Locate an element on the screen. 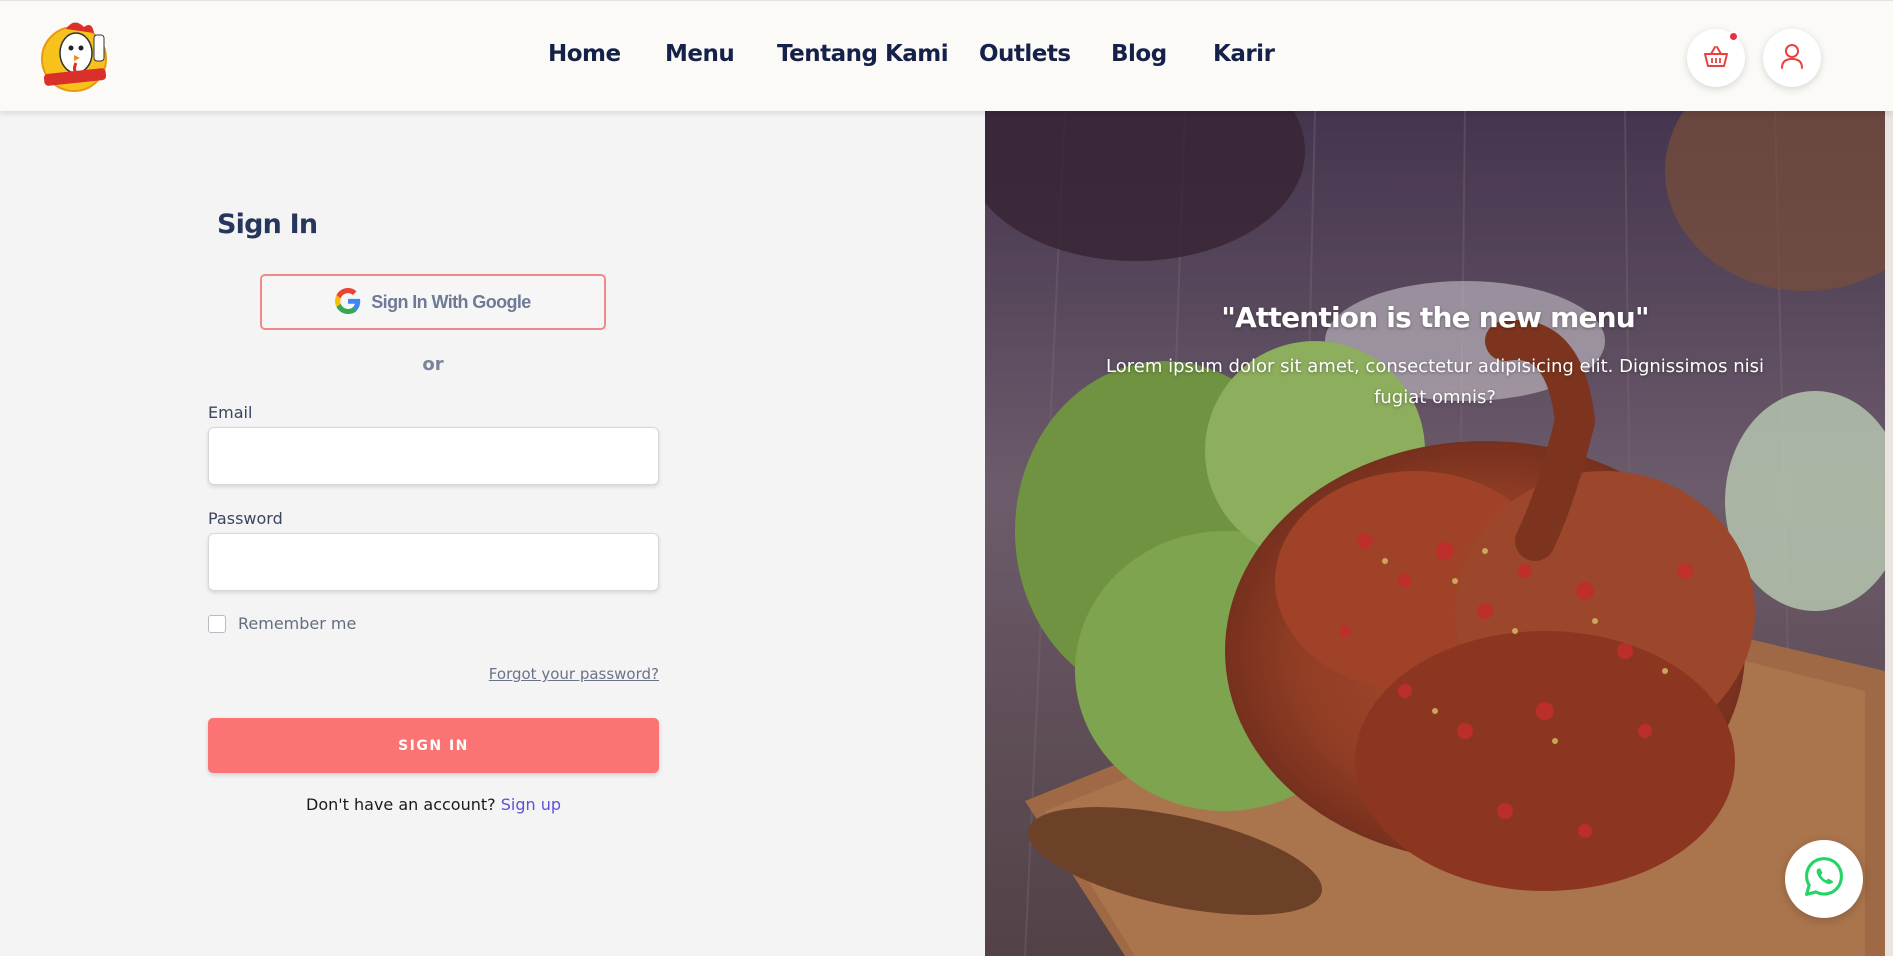 This screenshot has width=1893, height=956. remember-me-row: Remember me is located at coordinates (282, 623).